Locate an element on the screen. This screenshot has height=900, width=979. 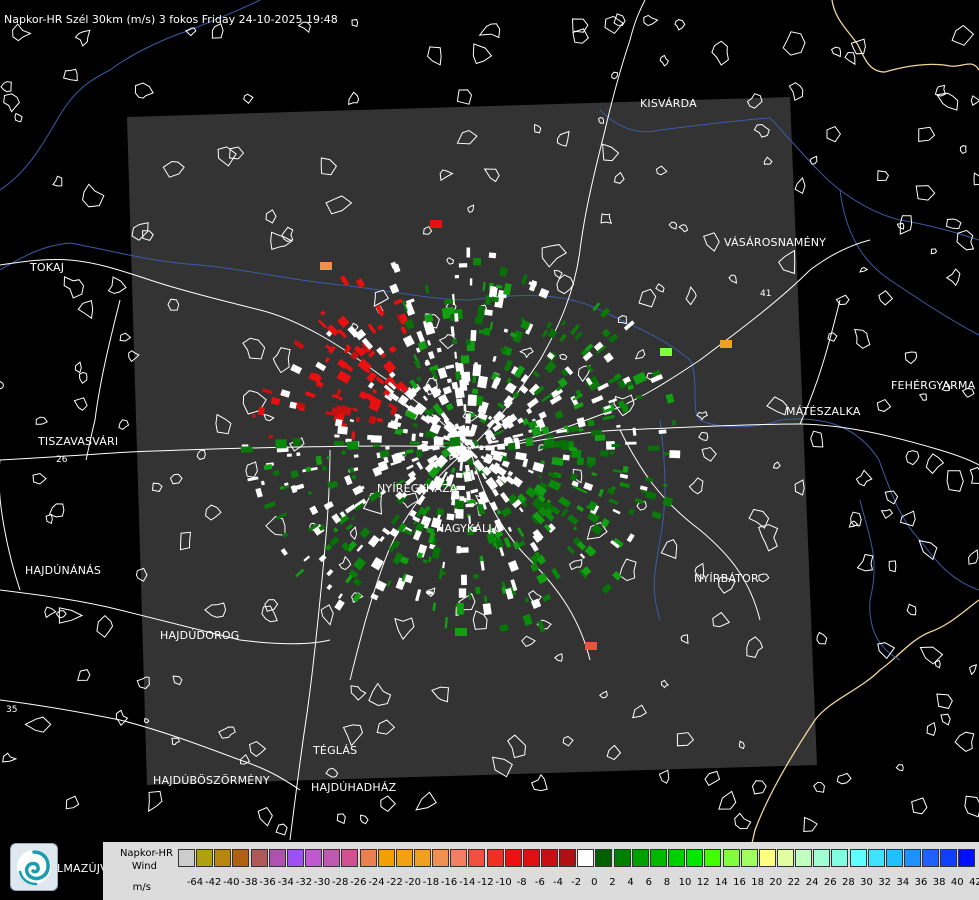
legend-tick-label: 12 is located at coordinates (703, 882).